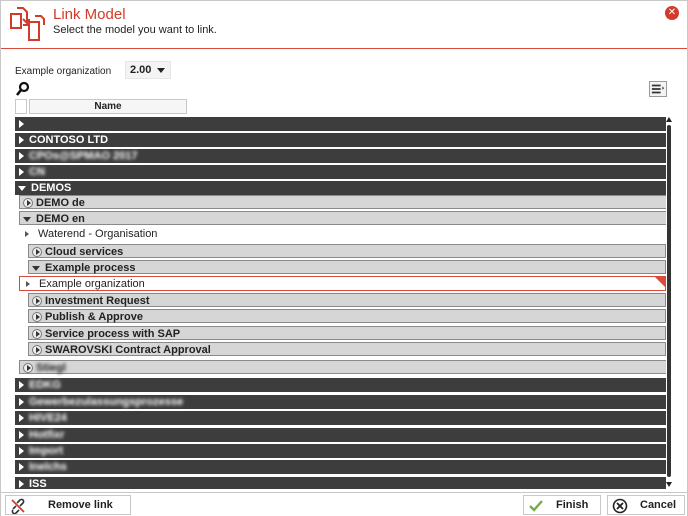 The height and width of the screenshot is (516, 688). What do you see at coordinates (620, 506) in the screenshot?
I see `cancel-icon` at bounding box center [620, 506].